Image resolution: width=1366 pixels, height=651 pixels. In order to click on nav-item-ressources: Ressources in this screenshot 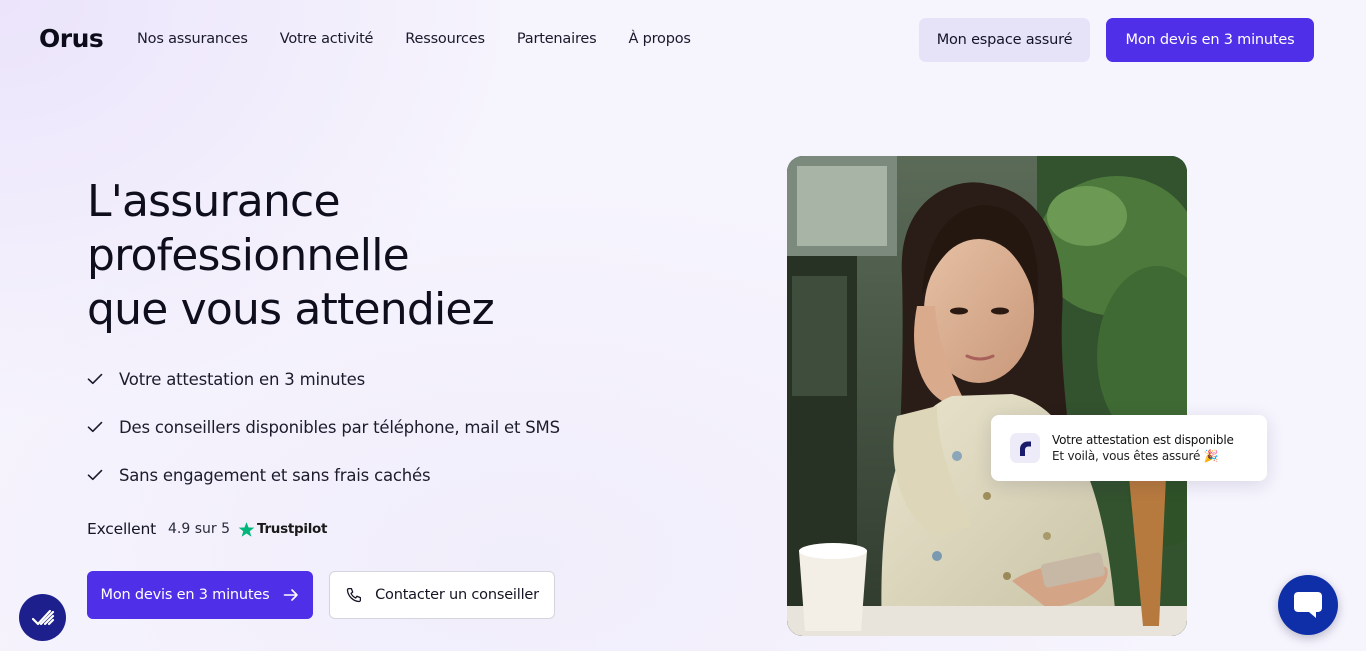, I will do `click(445, 39)`.